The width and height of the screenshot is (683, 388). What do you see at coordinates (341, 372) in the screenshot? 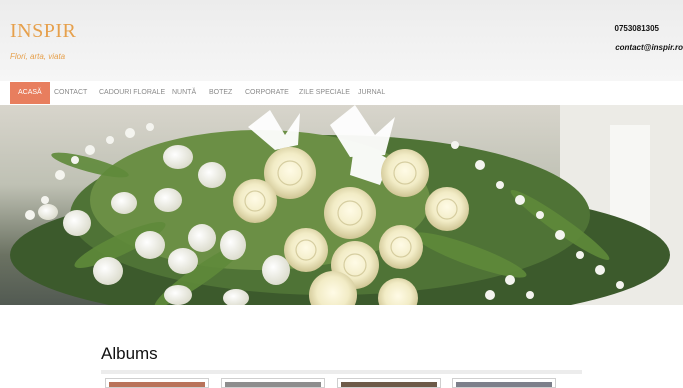
I see `albums-divider` at bounding box center [341, 372].